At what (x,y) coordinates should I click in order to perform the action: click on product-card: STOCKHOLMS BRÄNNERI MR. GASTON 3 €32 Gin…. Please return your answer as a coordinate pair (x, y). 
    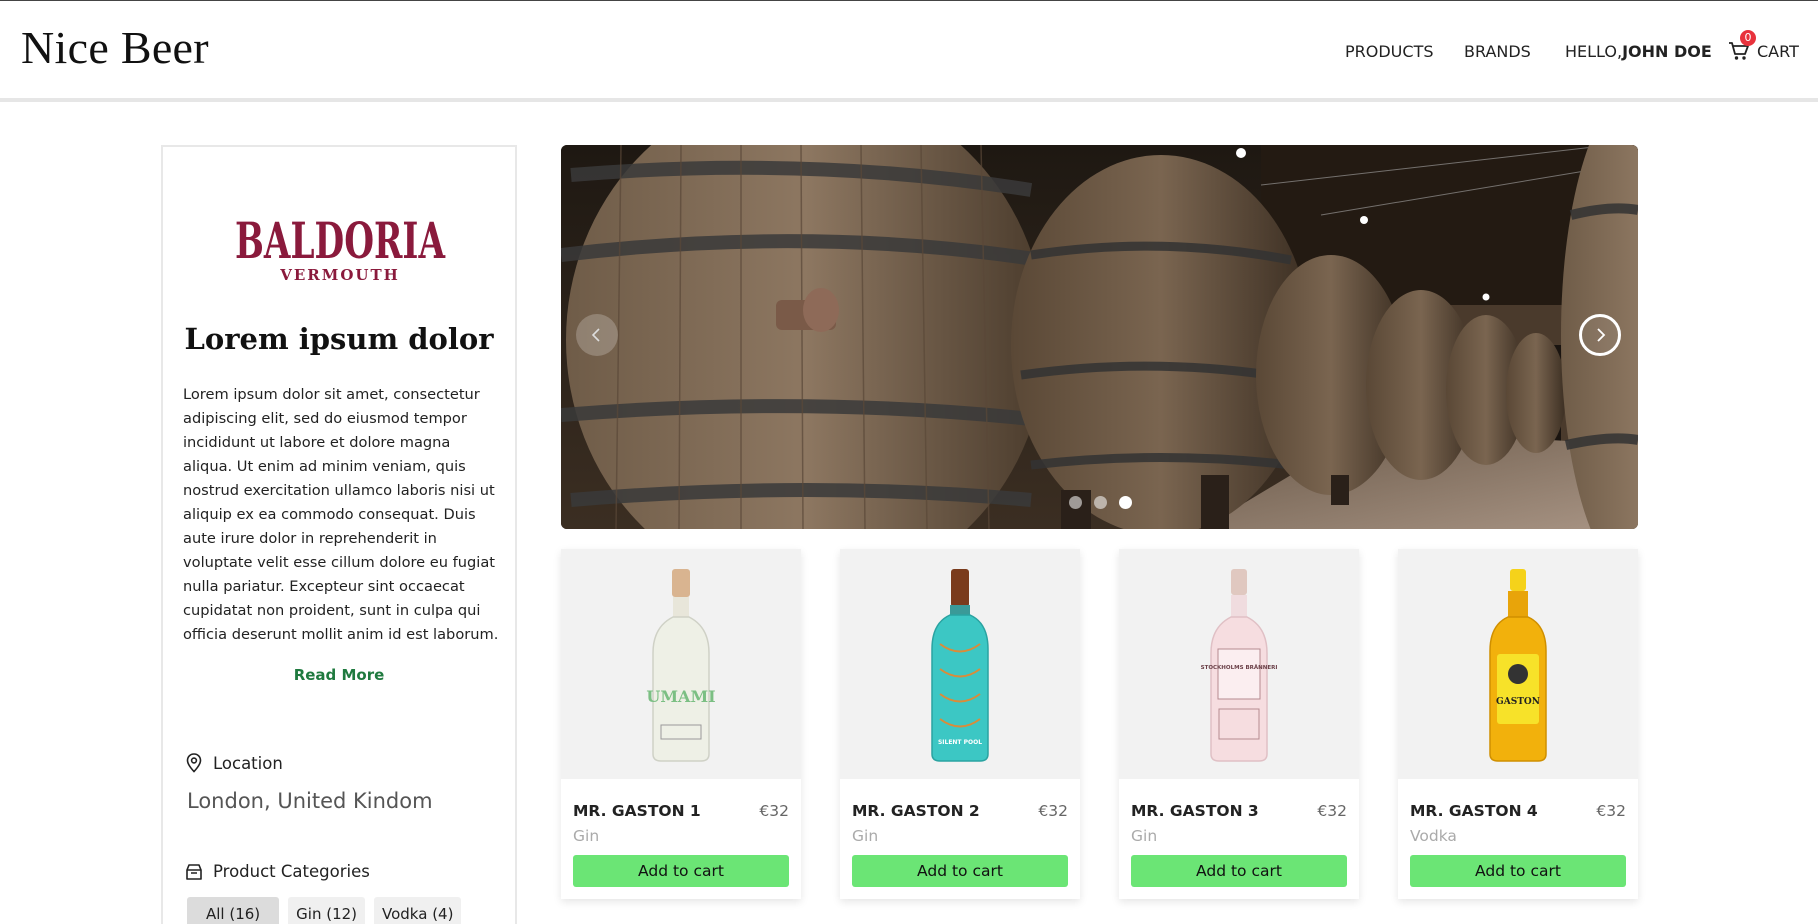
    Looking at the image, I should click on (1239, 724).